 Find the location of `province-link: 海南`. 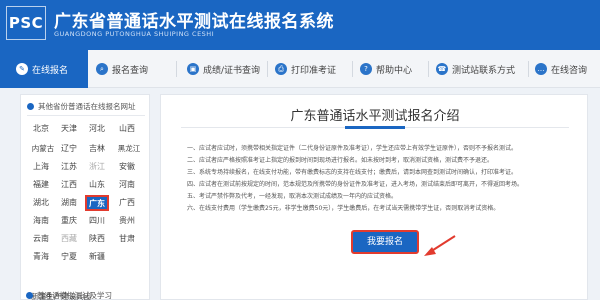

province-link: 海南 is located at coordinates (41, 221).